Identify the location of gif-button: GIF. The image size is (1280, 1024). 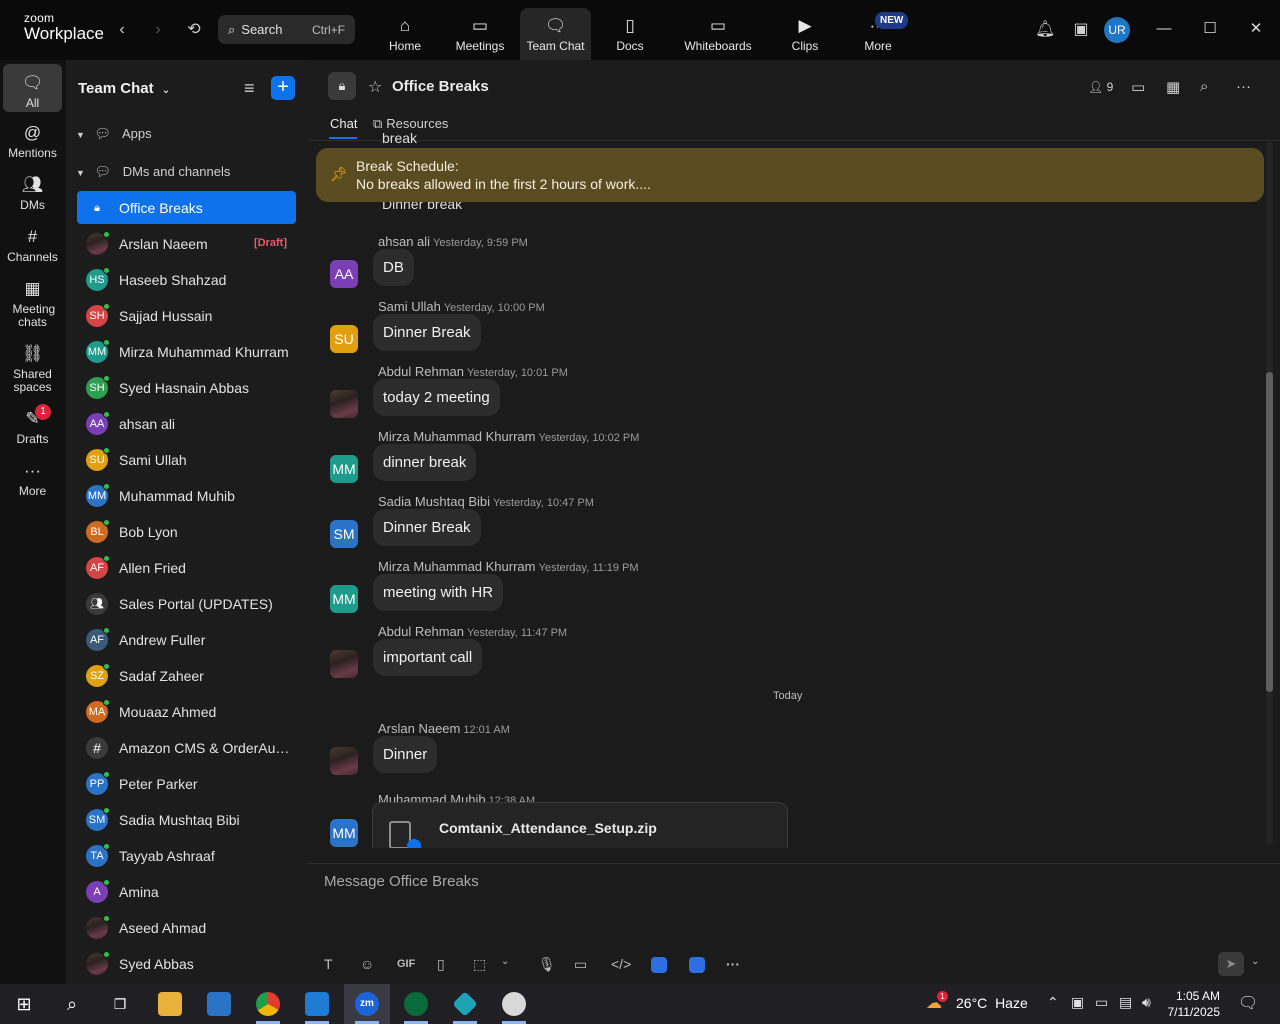
(406, 964).